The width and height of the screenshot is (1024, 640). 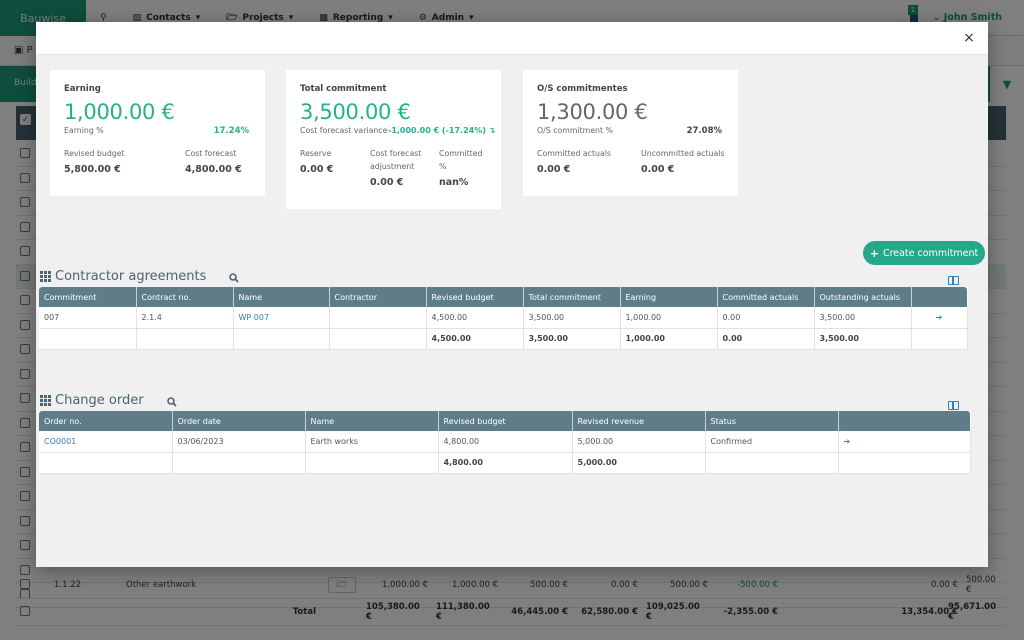 I want to click on contractor-cell, so click(x=378, y=318).